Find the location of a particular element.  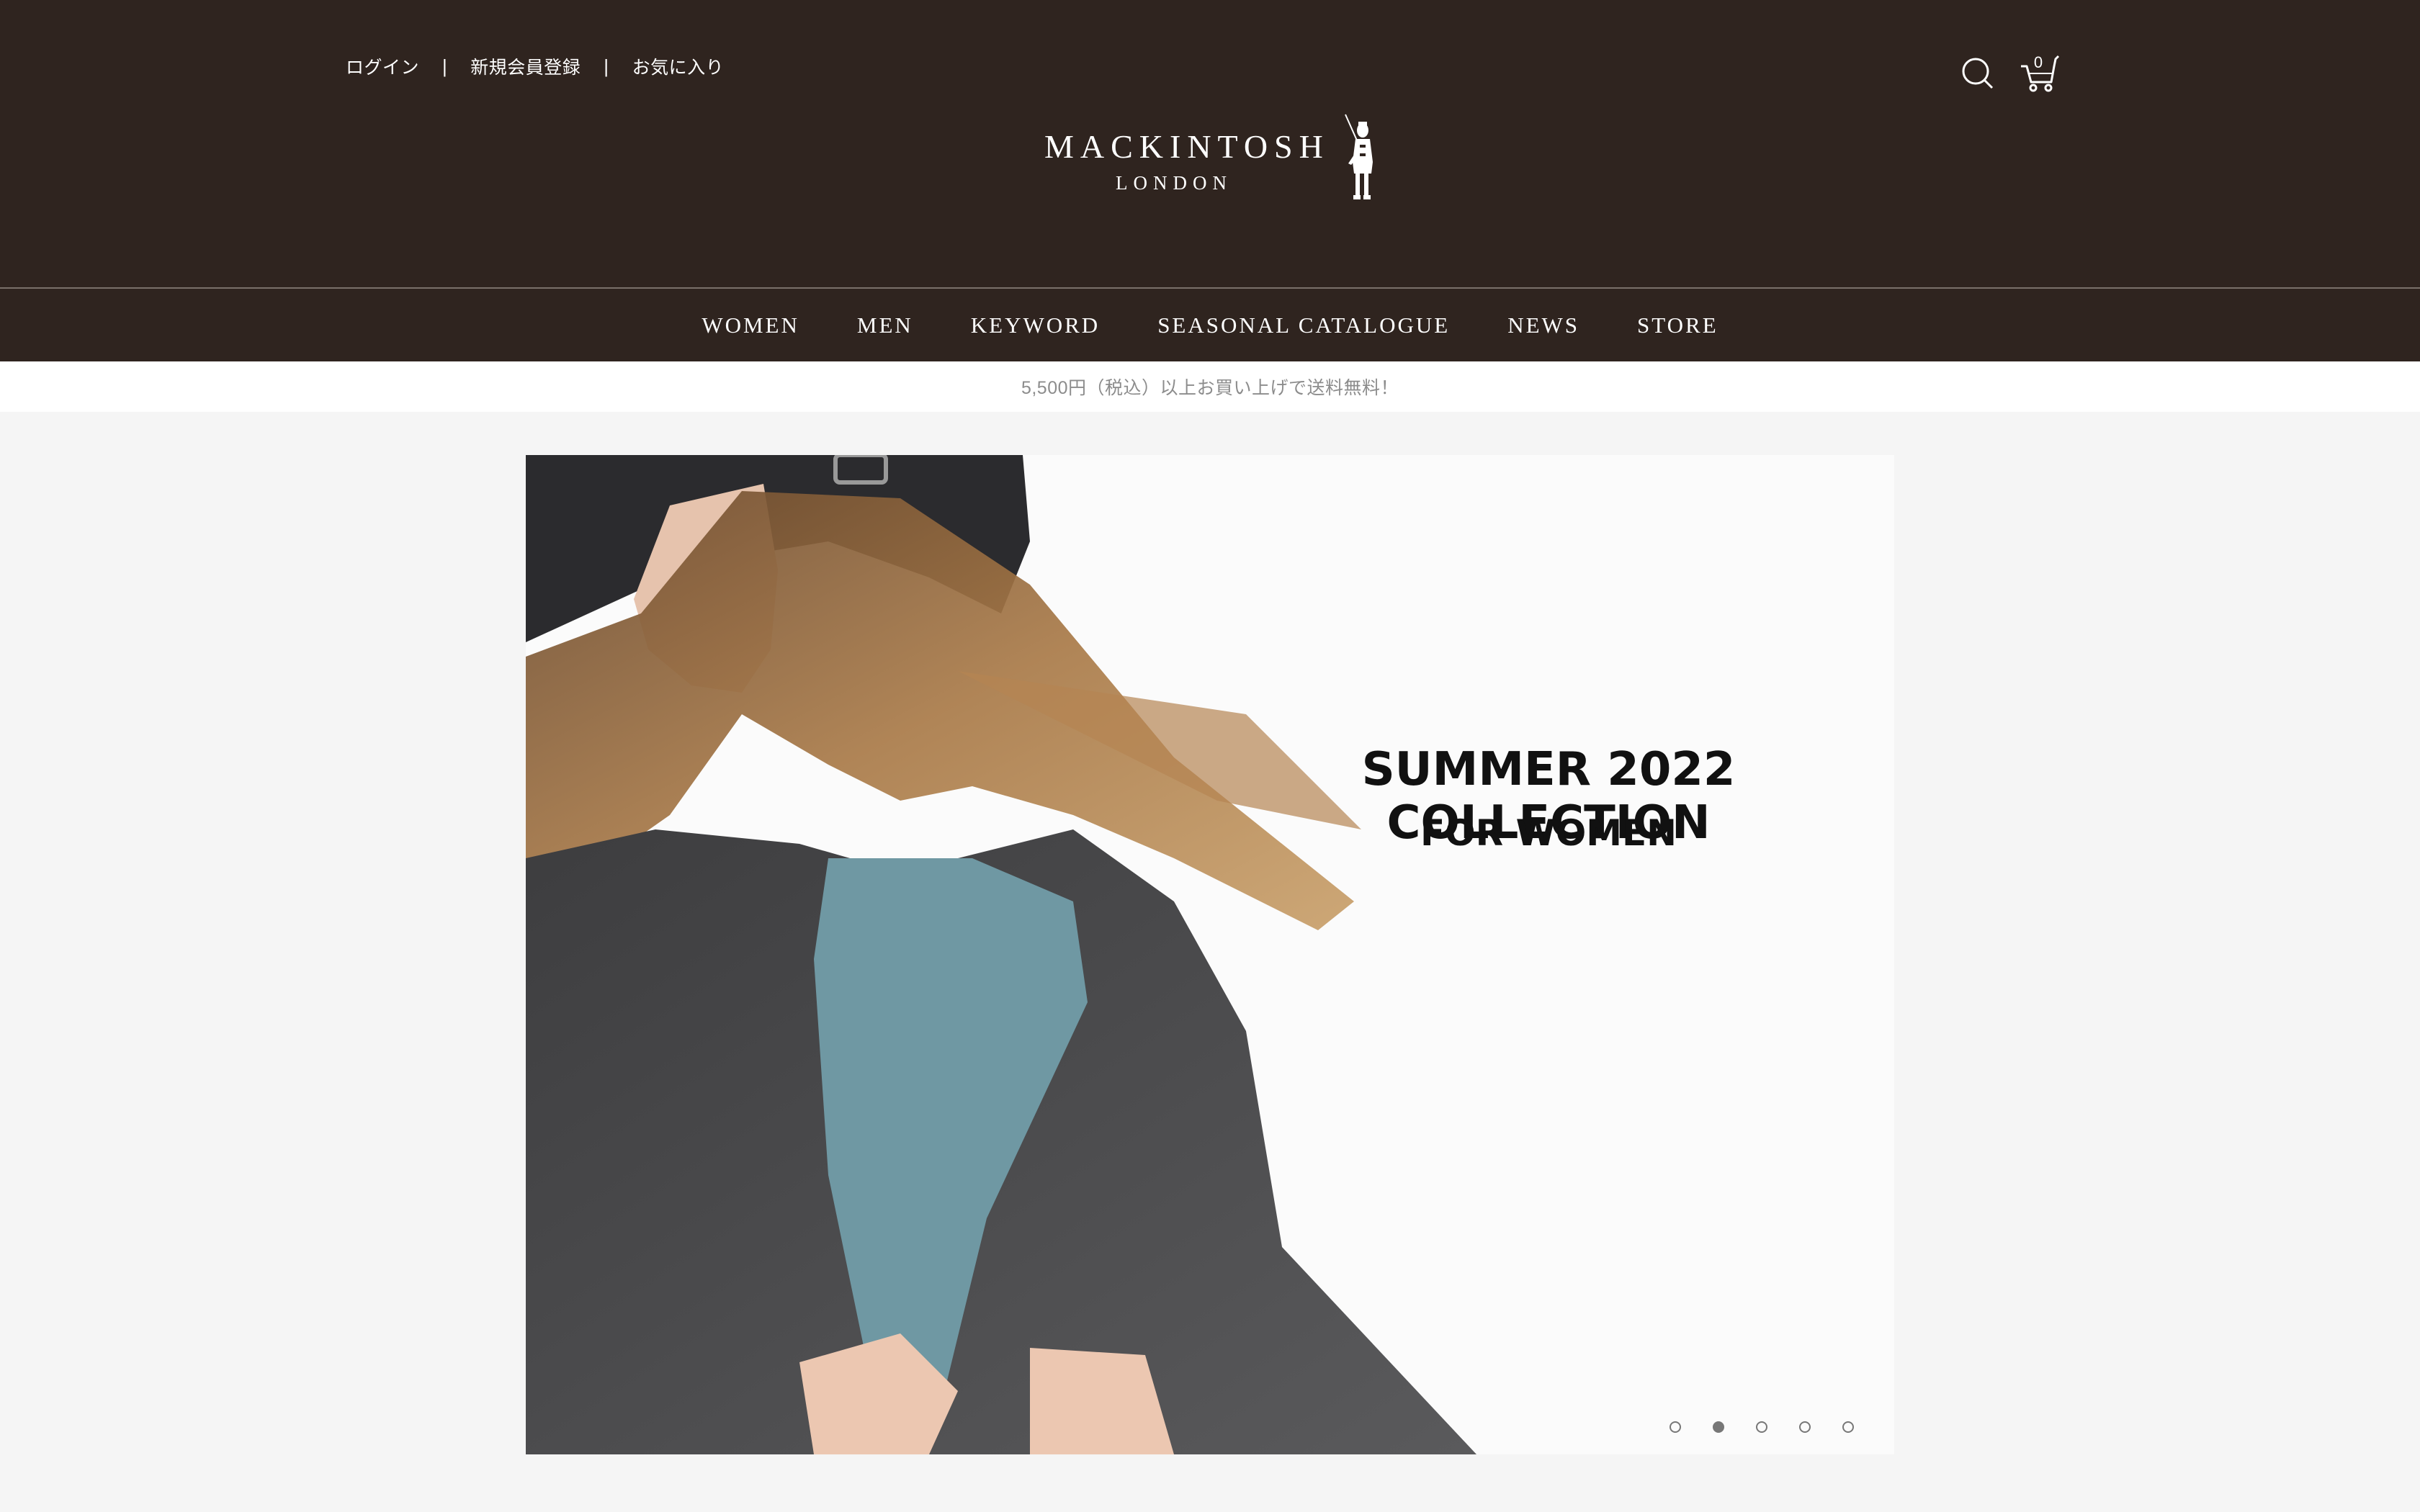

register-link: 新規会員登録 is located at coordinates (525, 66).